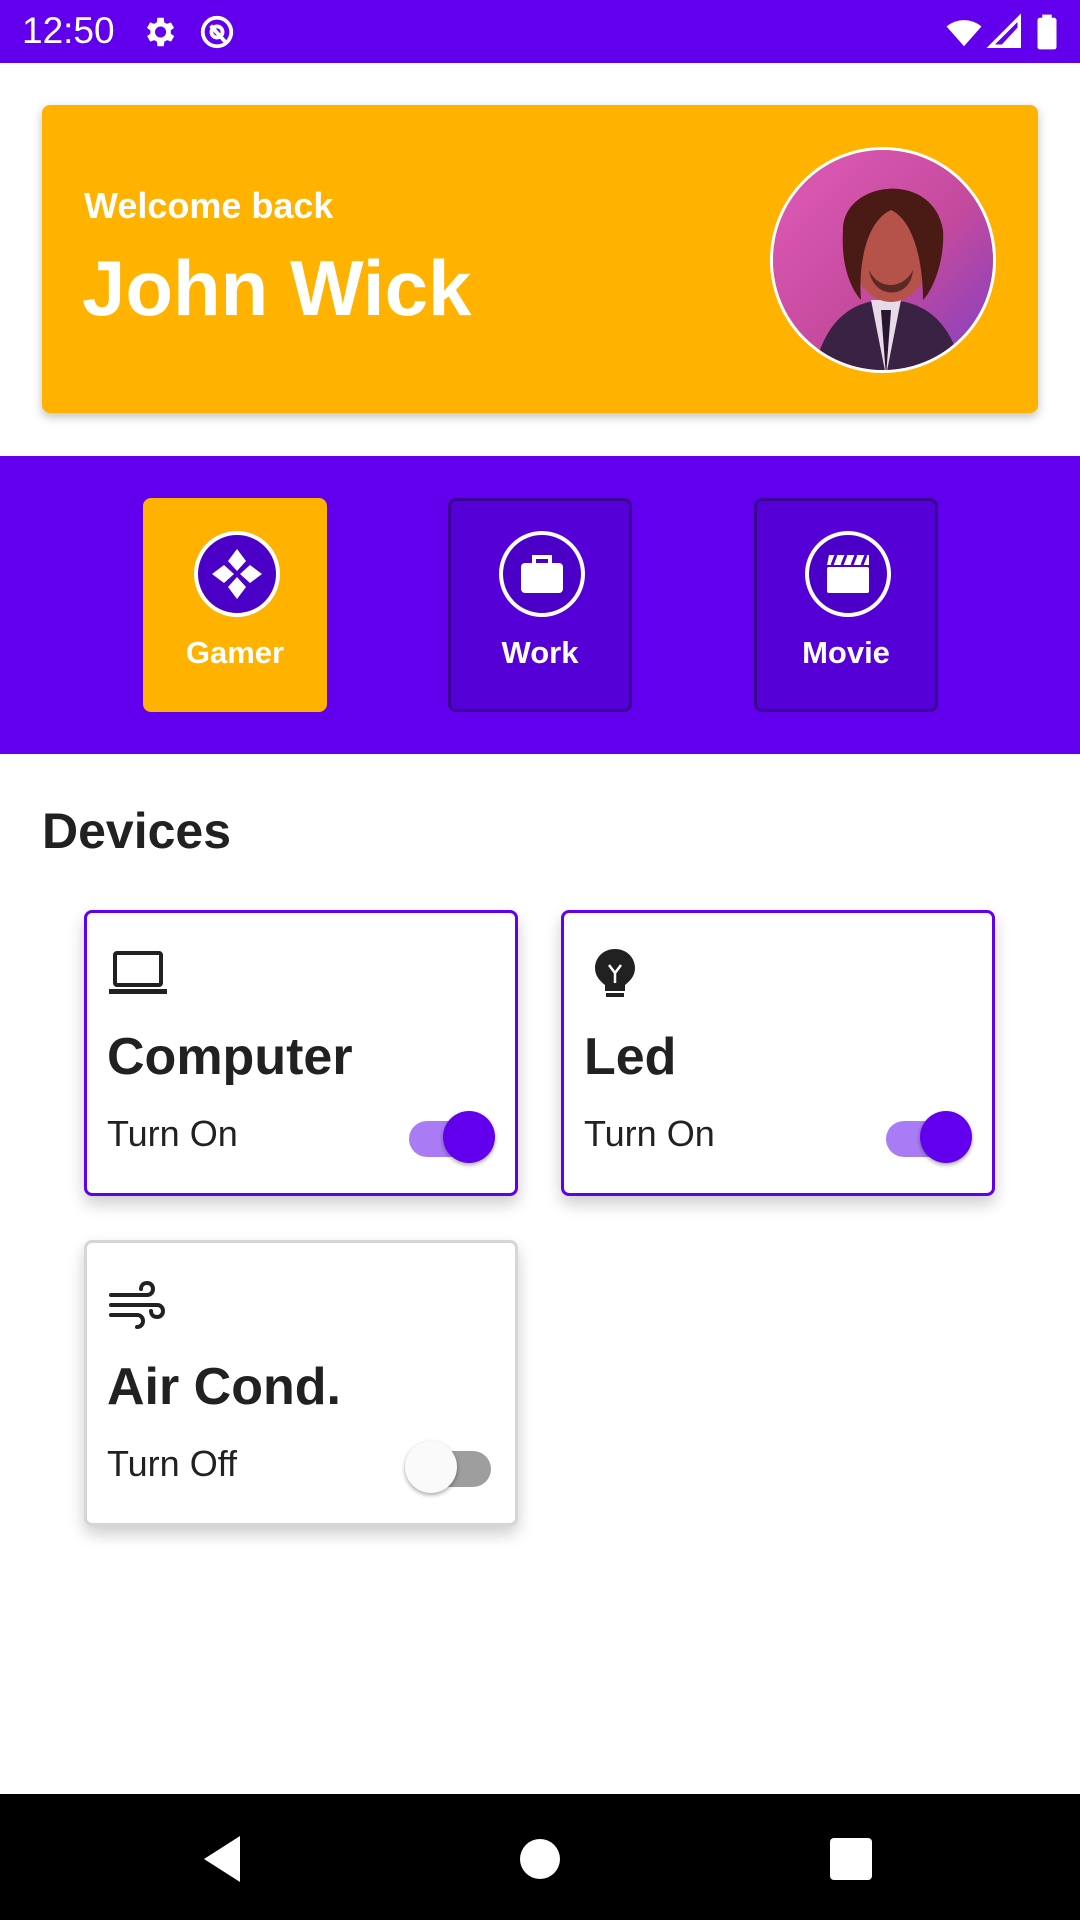 The width and height of the screenshot is (1080, 1920). I want to click on system-nav-bar, so click(540, 1857).